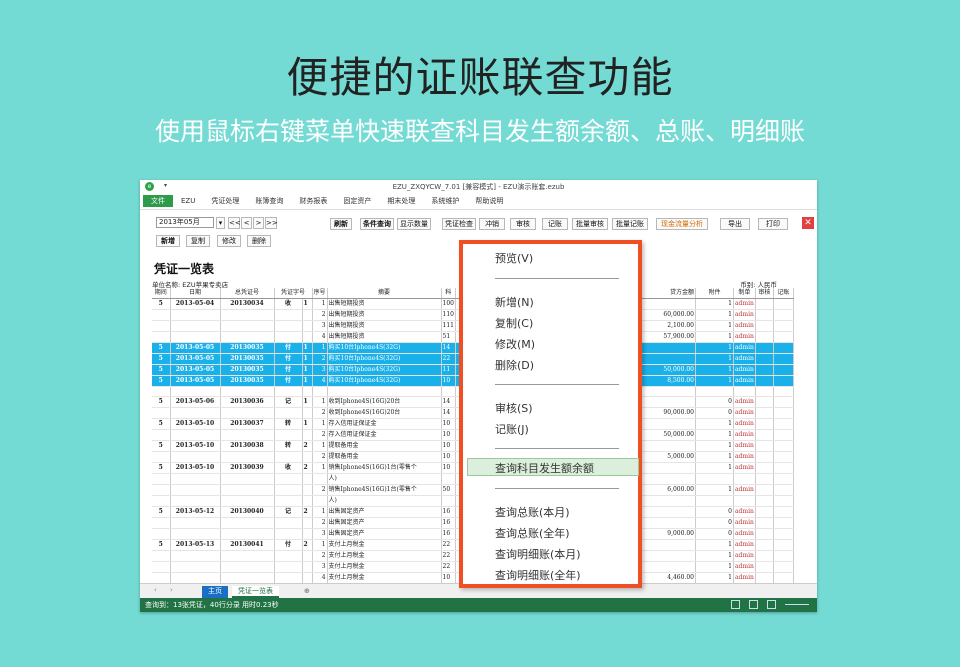 The height and width of the screenshot is (667, 960). I want to click on period-select: 2013年05月, so click(185, 222).